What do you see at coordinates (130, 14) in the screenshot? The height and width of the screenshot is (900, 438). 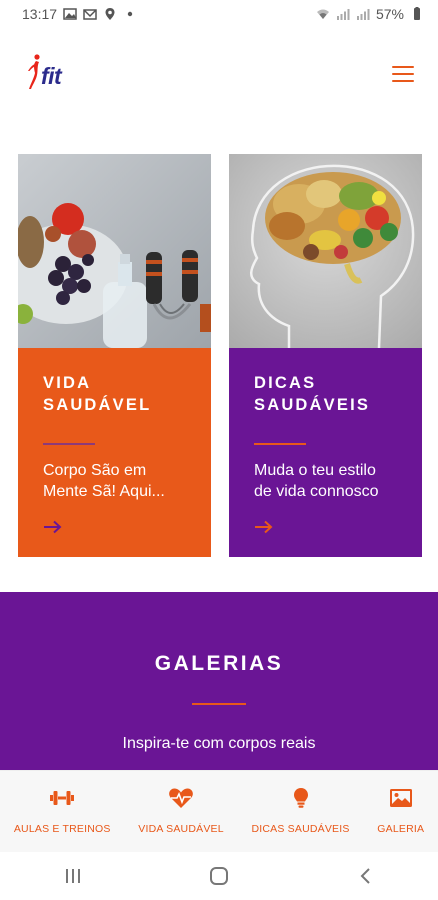 I see `dot-icon` at bounding box center [130, 14].